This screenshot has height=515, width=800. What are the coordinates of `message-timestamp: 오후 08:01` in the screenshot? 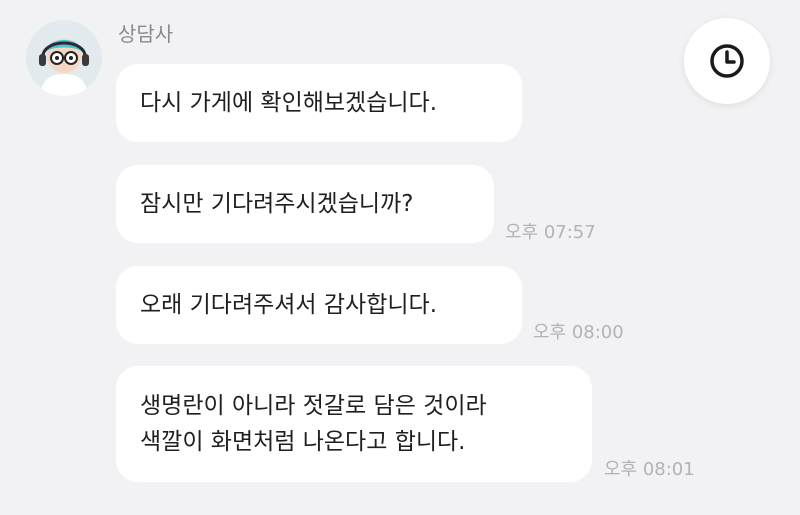 It's located at (649, 469).